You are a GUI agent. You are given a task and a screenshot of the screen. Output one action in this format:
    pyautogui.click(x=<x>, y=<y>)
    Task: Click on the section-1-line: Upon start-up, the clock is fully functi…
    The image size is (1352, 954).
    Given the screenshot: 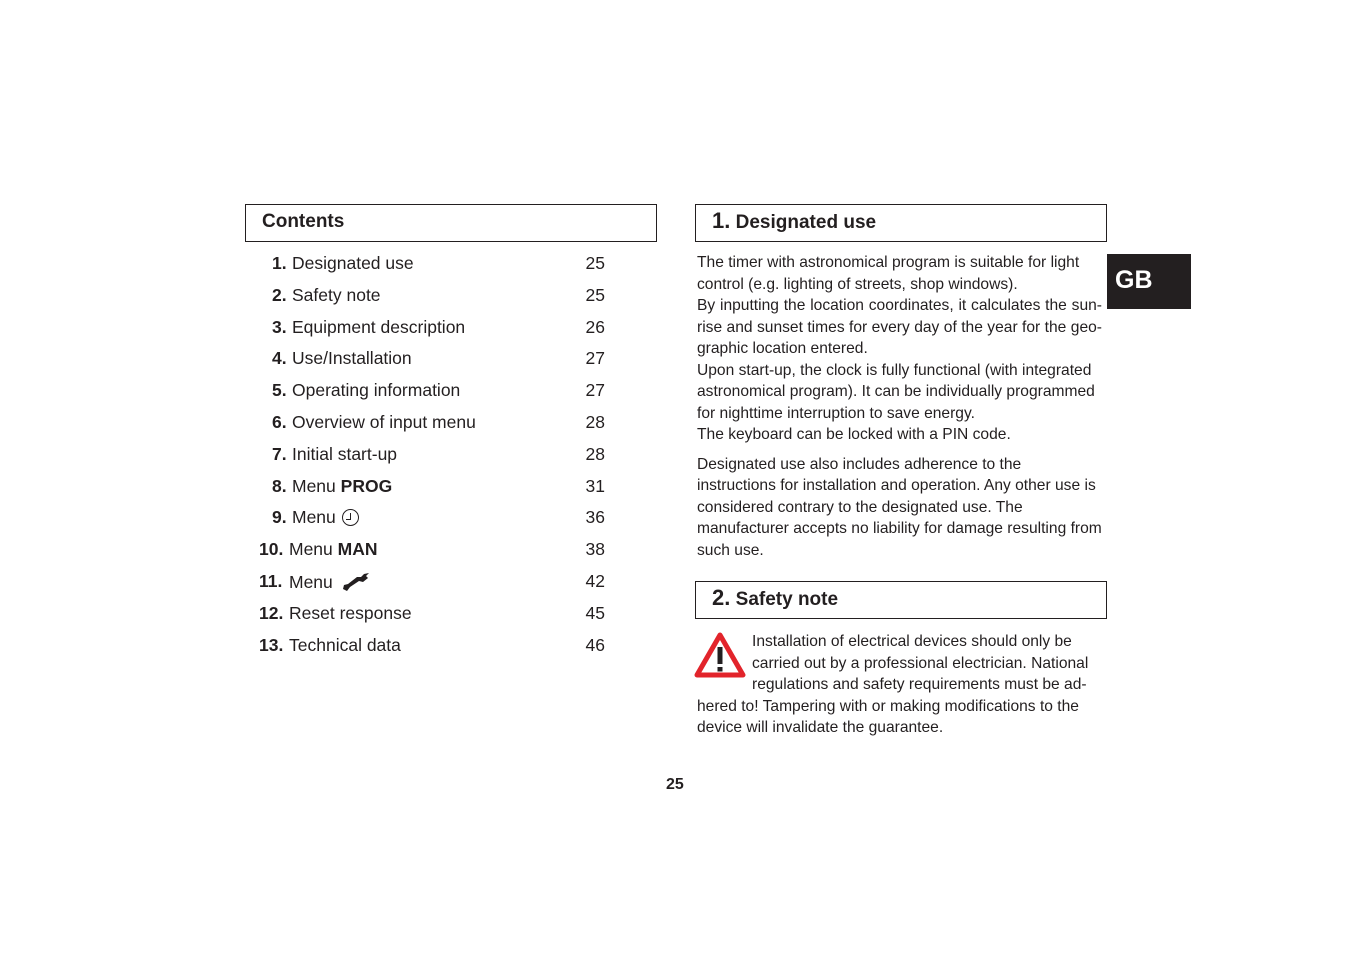 What is the action you would take?
    pyautogui.click(x=896, y=391)
    